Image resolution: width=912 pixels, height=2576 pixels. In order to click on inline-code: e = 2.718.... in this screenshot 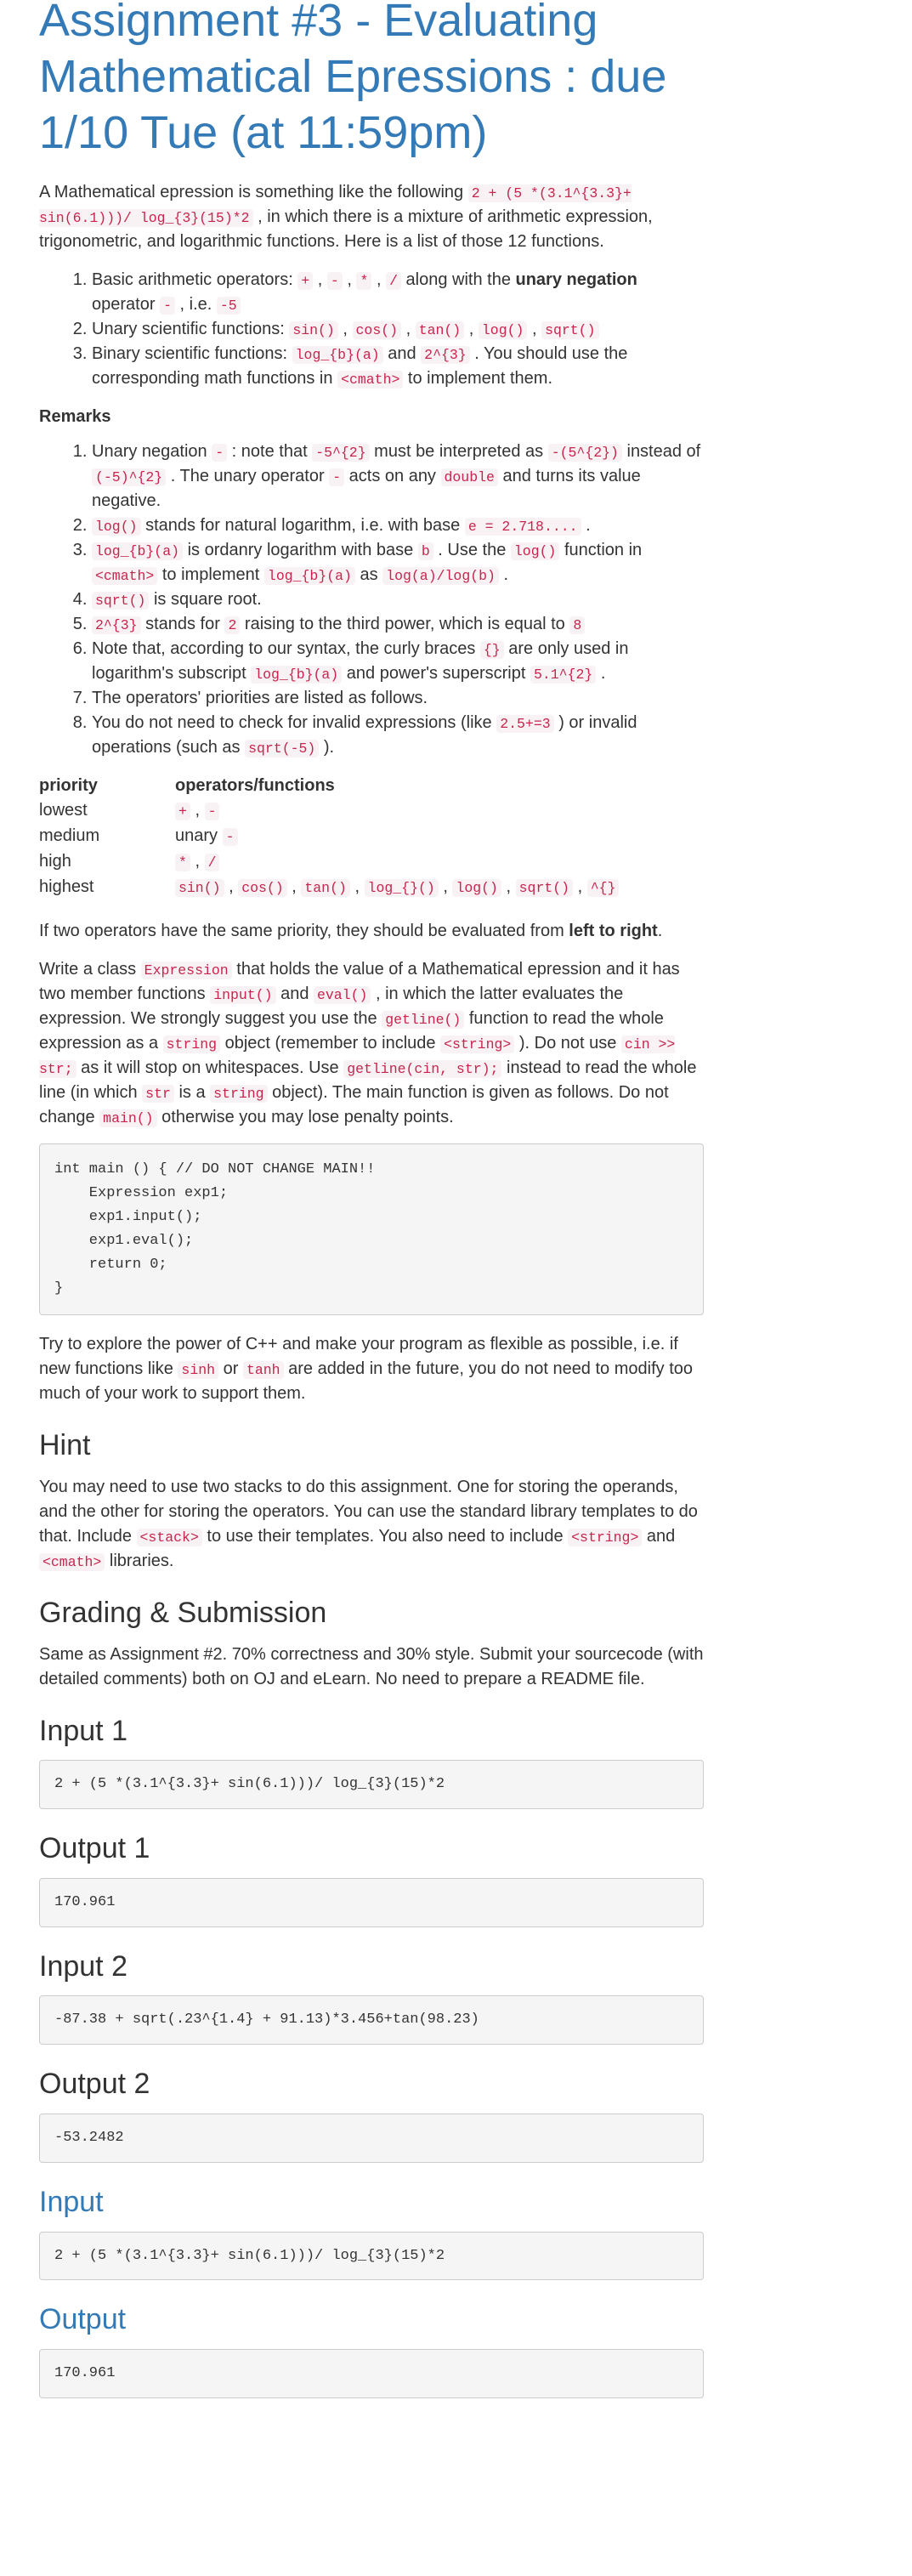, I will do `click(522, 527)`.